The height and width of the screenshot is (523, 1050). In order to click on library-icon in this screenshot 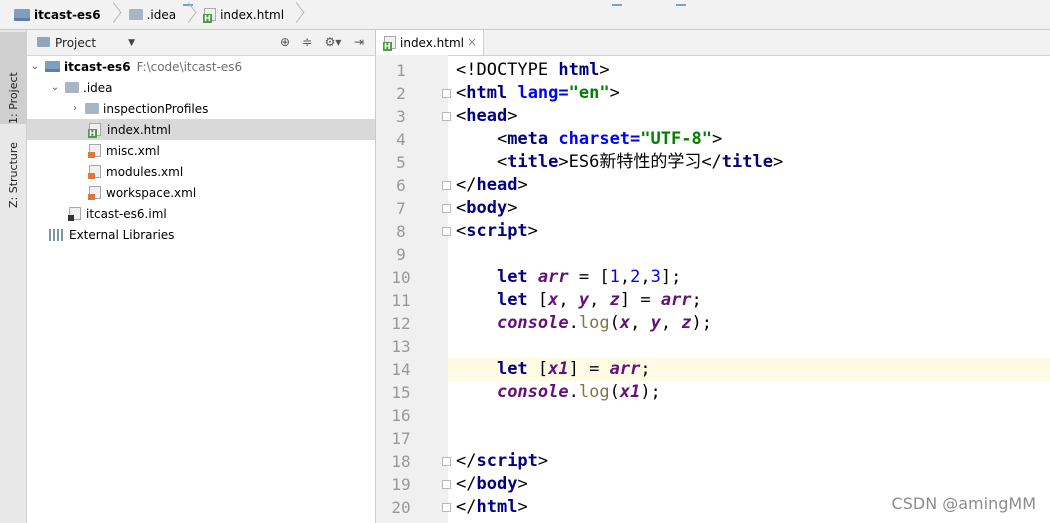, I will do `click(57, 234)`.